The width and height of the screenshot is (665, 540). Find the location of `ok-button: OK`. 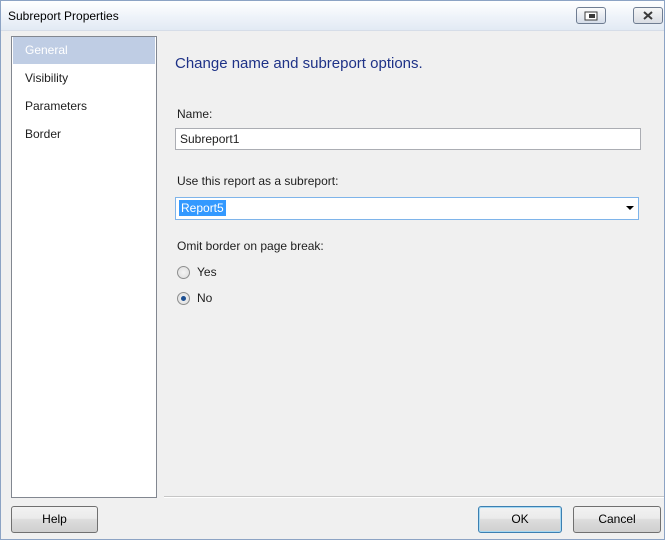

ok-button: OK is located at coordinates (520, 519).